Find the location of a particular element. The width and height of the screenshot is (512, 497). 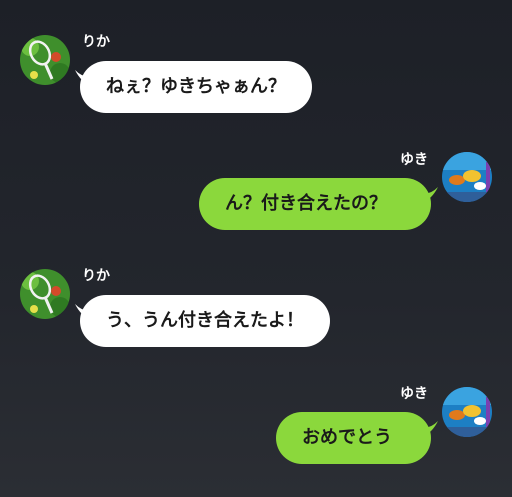

message-bubble: ん？付き合えたの？ is located at coordinates (315, 204).